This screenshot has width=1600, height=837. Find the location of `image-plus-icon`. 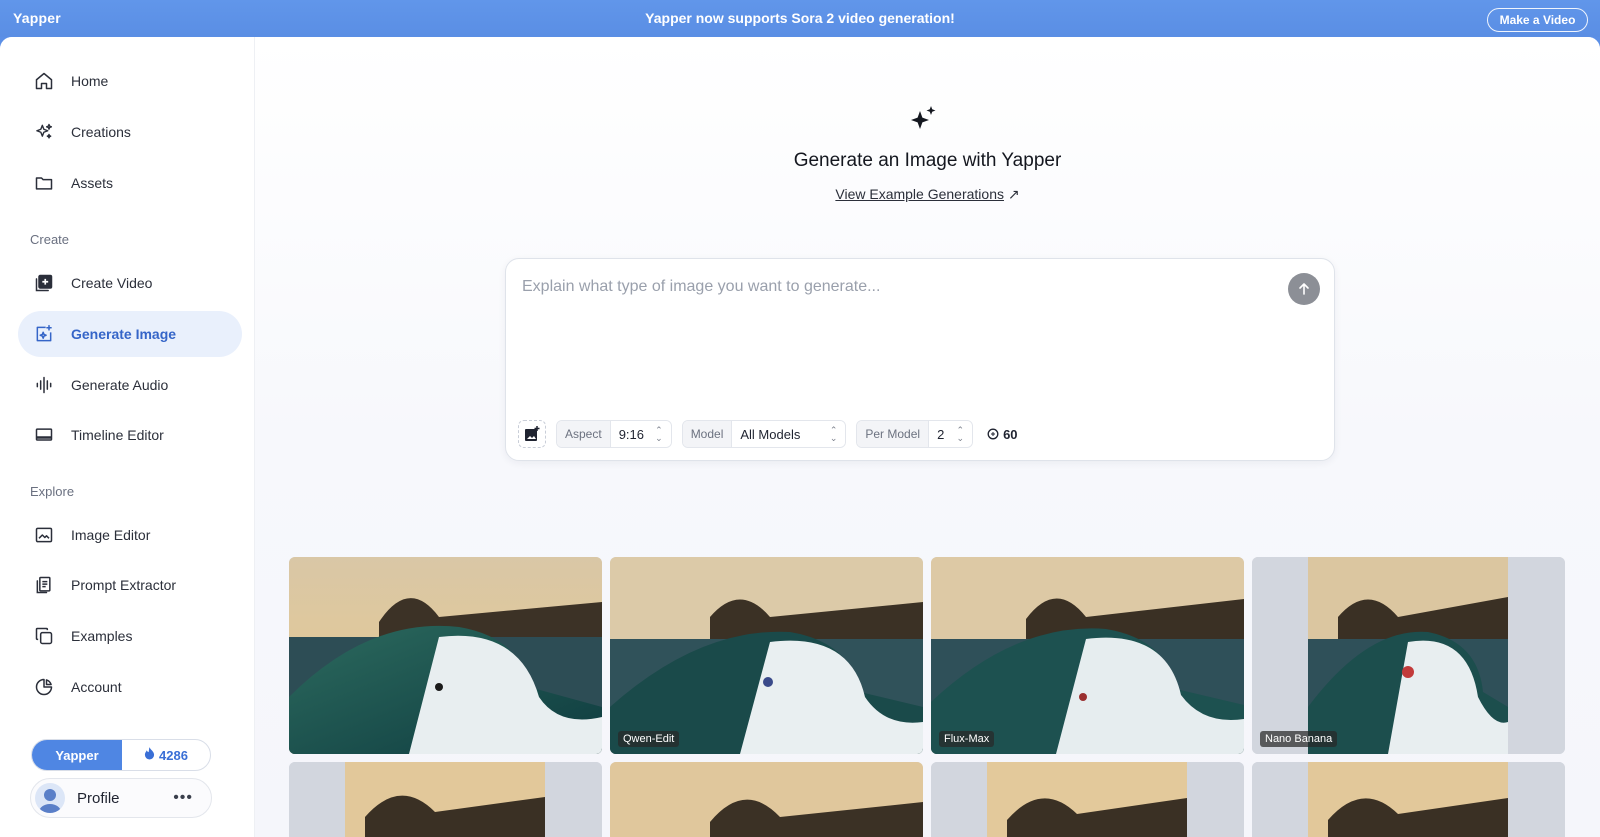

image-plus-icon is located at coordinates (532, 433).